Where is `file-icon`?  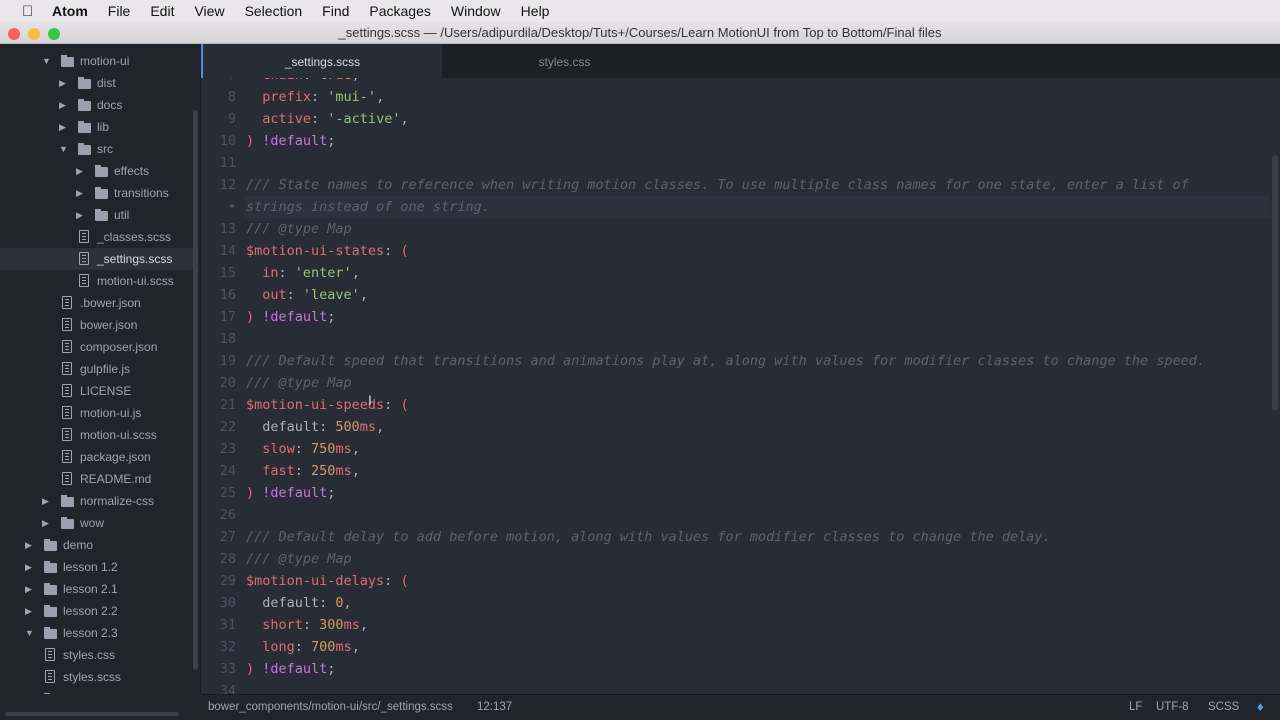 file-icon is located at coordinates (67, 368).